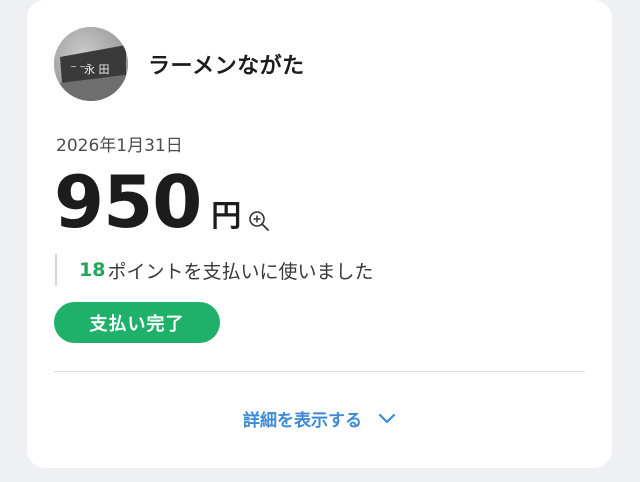  I want to click on chevron-down-icon, so click(387, 418).